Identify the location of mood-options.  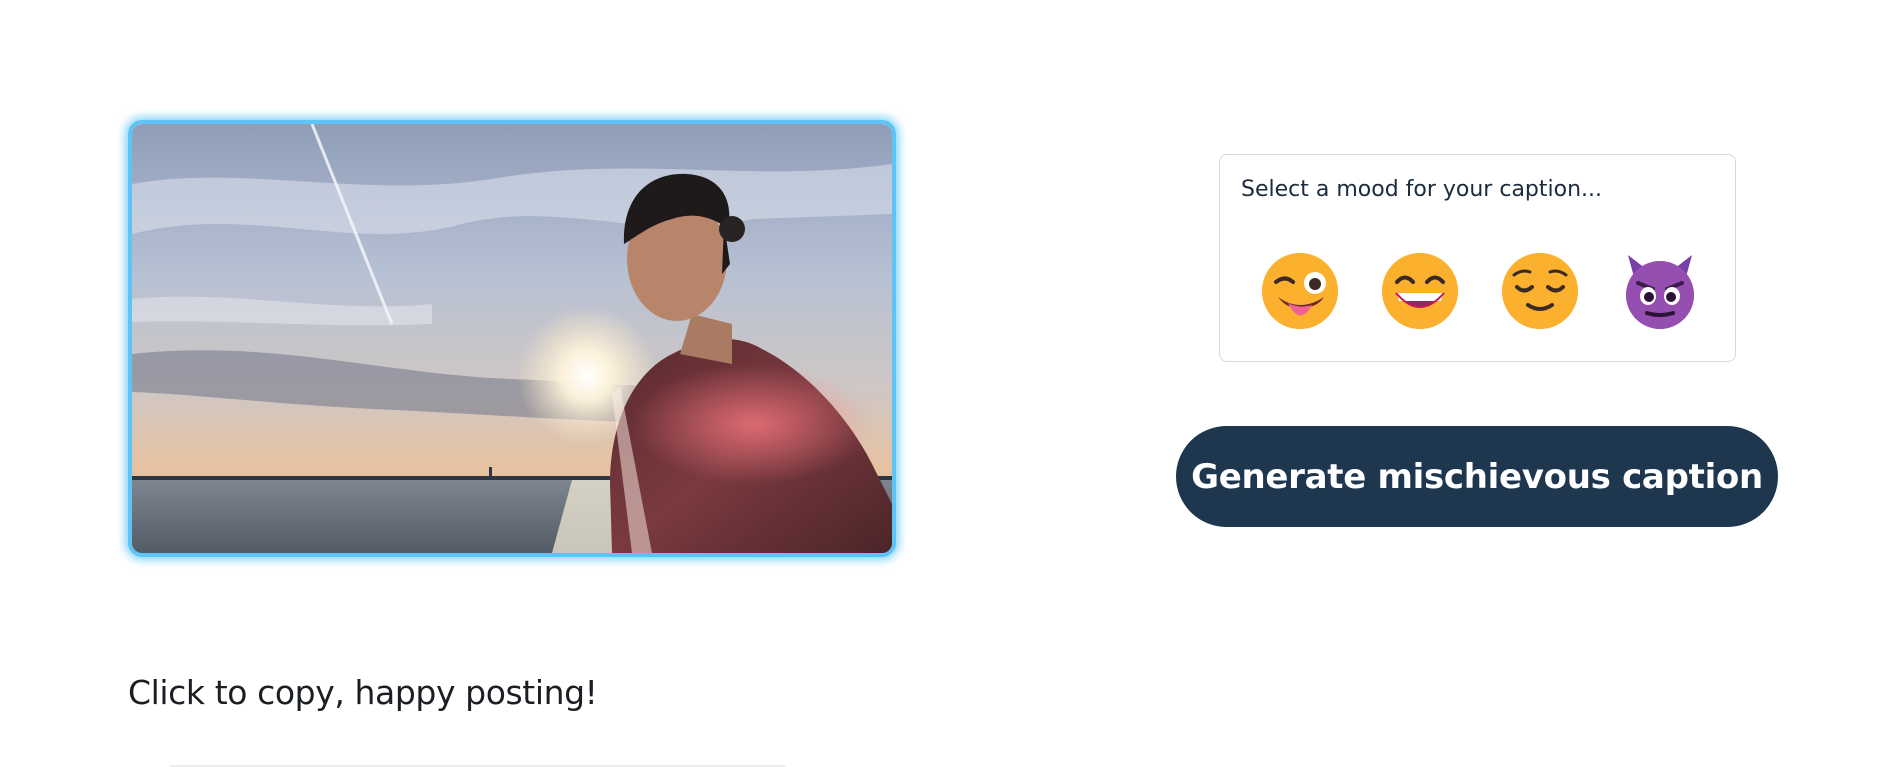
(1480, 292).